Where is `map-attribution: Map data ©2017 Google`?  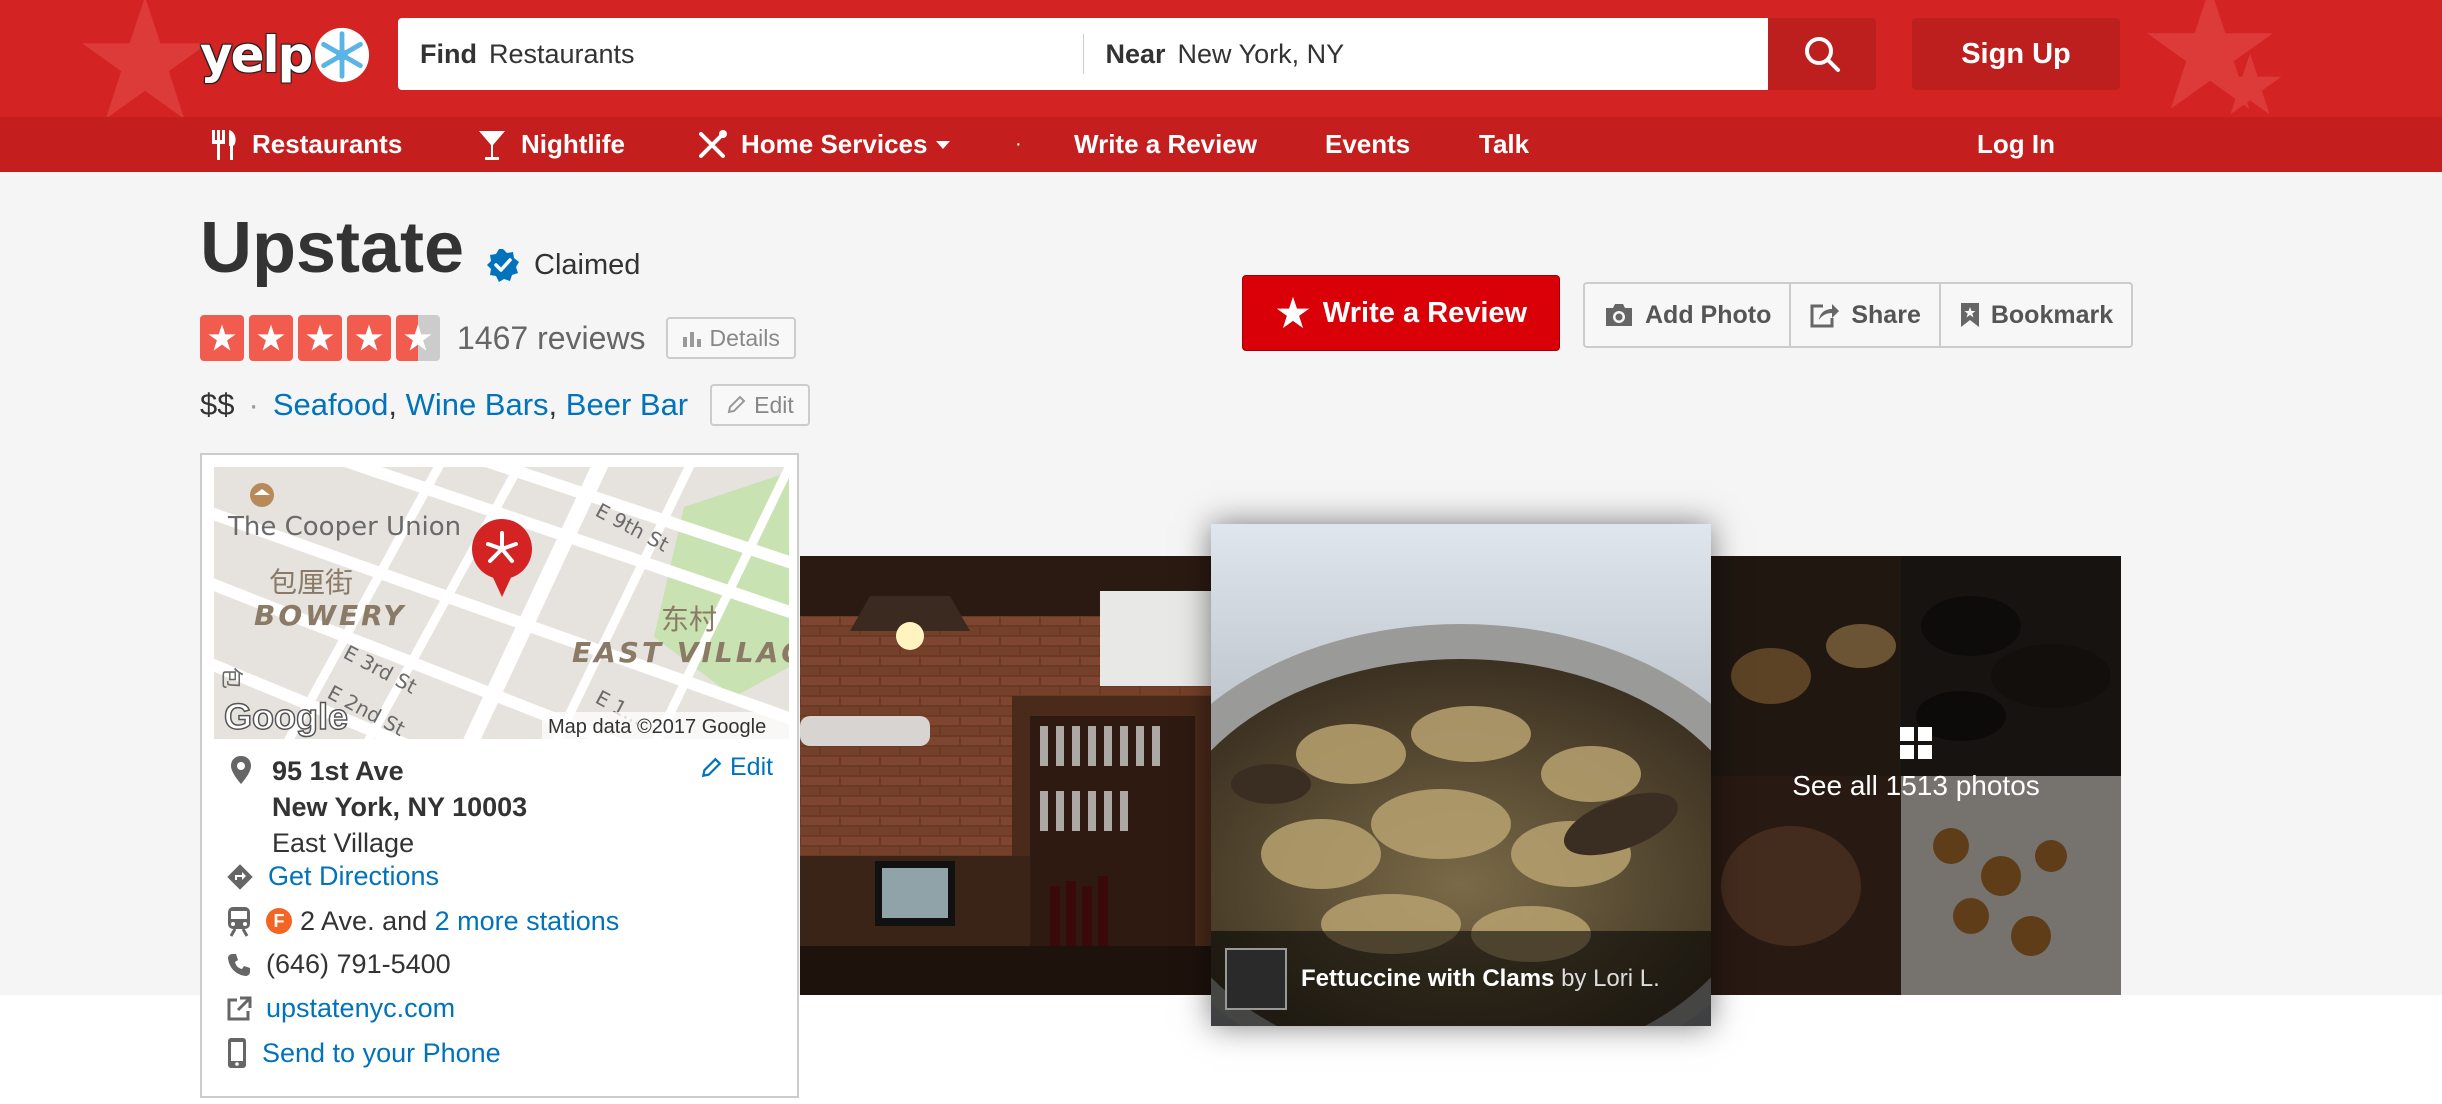
map-attribution: Map data ©2017 Google is located at coordinates (657, 727).